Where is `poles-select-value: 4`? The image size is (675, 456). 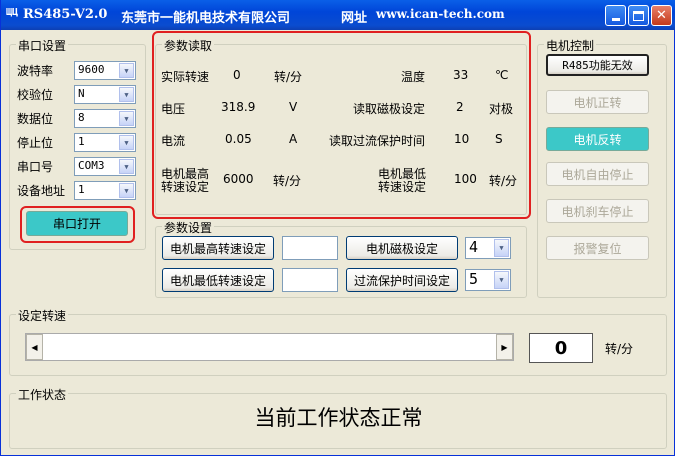
poles-select-value: 4 is located at coordinates (474, 247).